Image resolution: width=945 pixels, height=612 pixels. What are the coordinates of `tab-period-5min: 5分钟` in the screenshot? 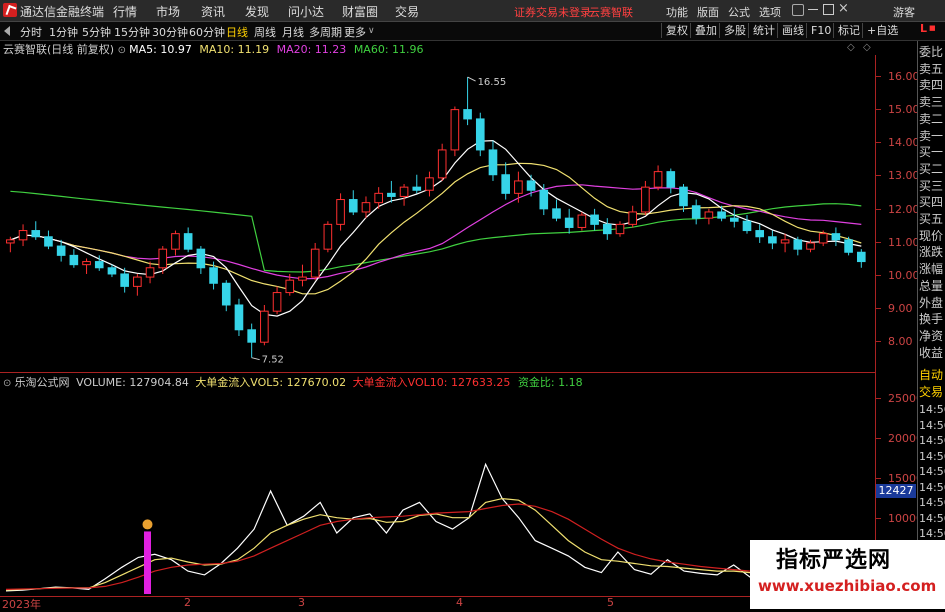 It's located at (96, 32).